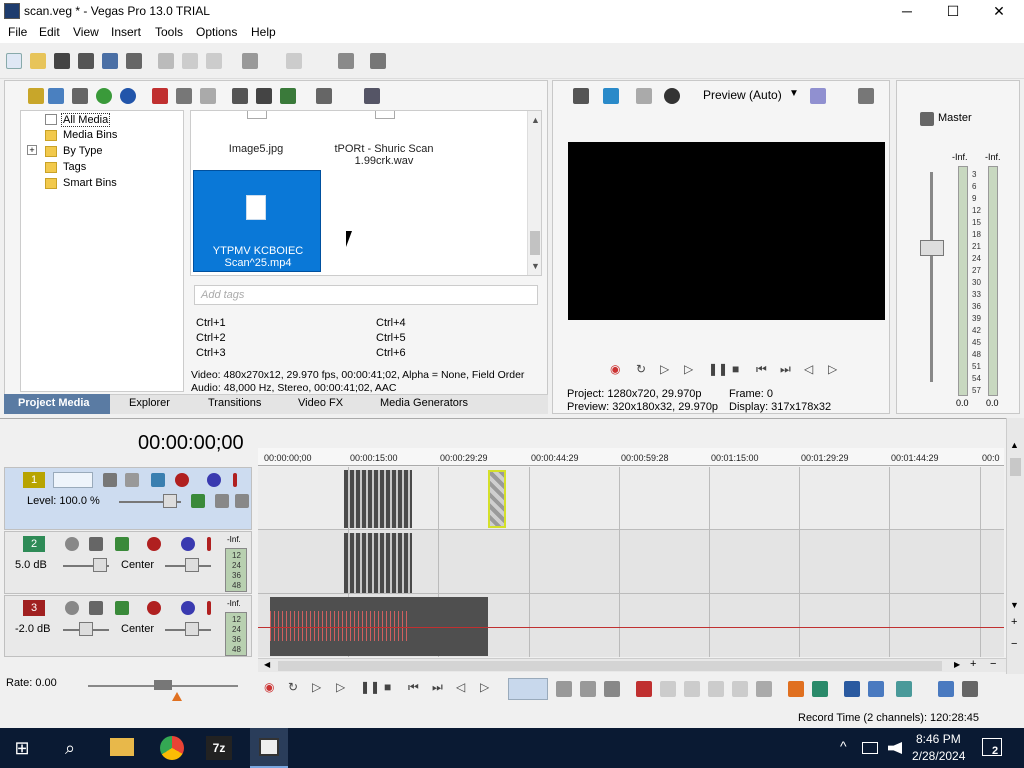 The image size is (1024, 768). I want to click on clock-time: 8:46 PM, so click(938, 739).